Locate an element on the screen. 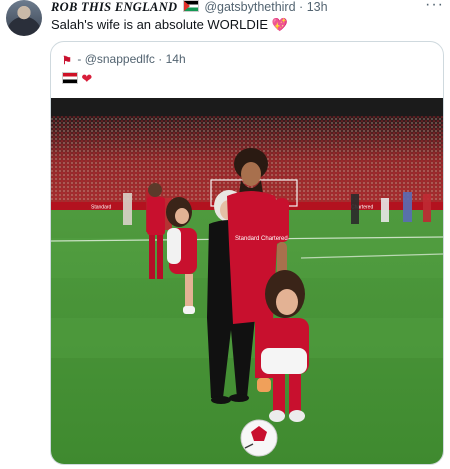 The width and height of the screenshot is (450, 469). quoted-timestamp: 14h is located at coordinates (176, 59).